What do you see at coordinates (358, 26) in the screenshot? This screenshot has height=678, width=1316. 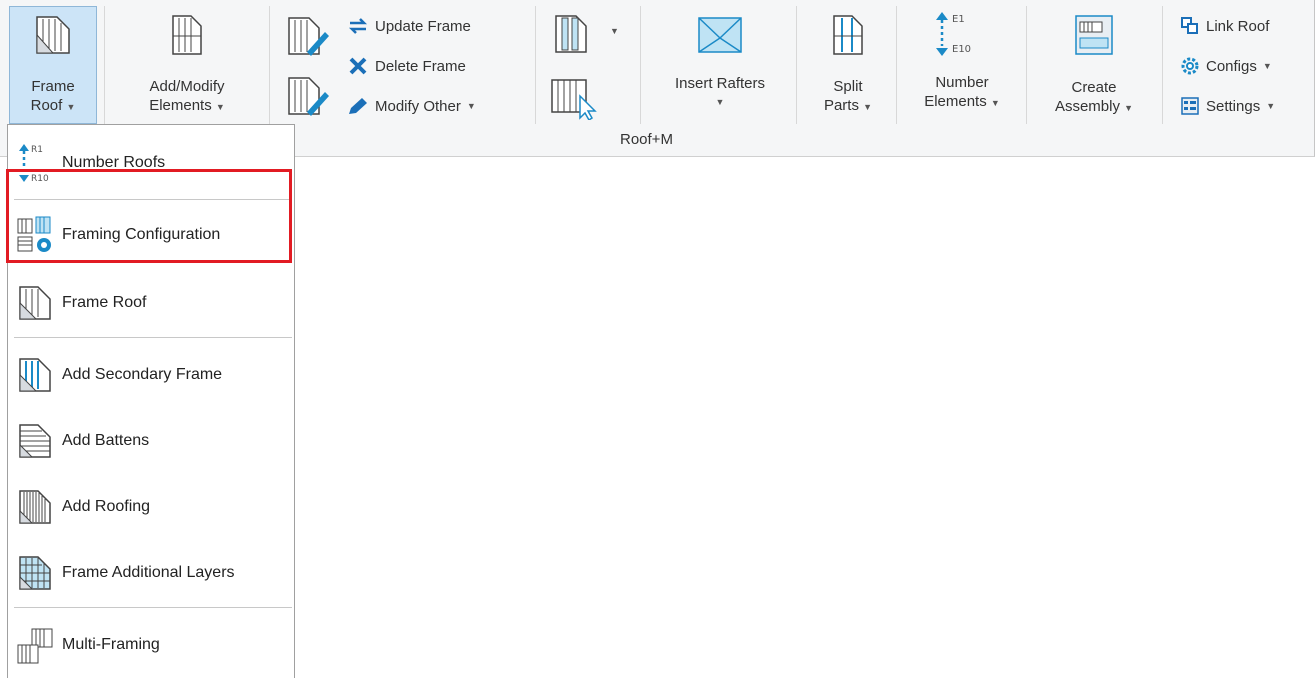 I see `refresh-arrows-icon` at bounding box center [358, 26].